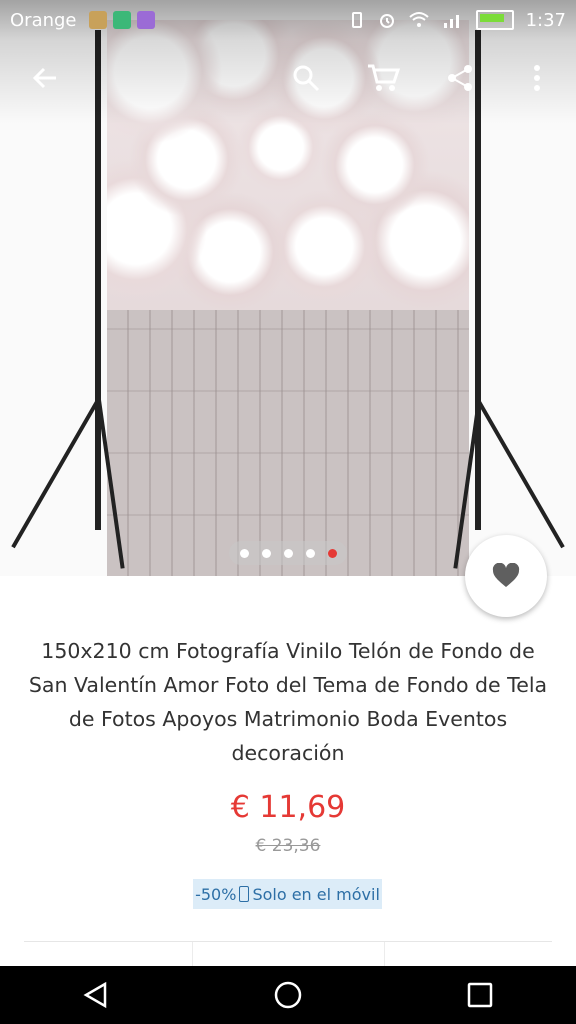  I want to click on nav-home-button, so click(288, 995).